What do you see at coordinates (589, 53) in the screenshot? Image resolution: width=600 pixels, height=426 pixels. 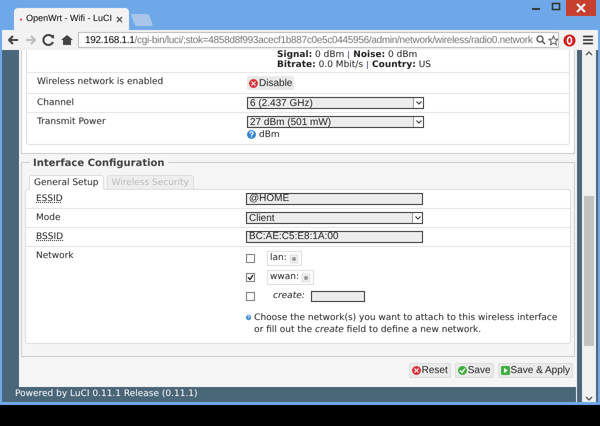 I see `scroll-up-icon` at bounding box center [589, 53].